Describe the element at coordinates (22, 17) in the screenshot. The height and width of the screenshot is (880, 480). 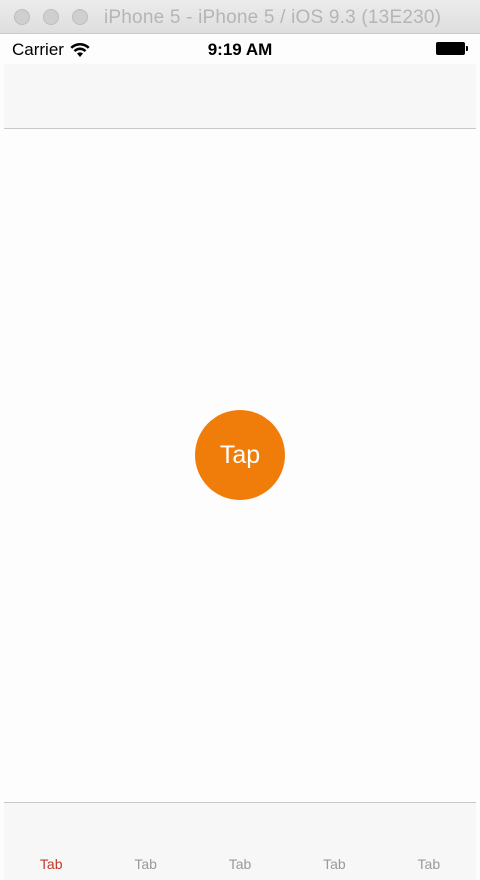
I see `close-window-button` at that location.